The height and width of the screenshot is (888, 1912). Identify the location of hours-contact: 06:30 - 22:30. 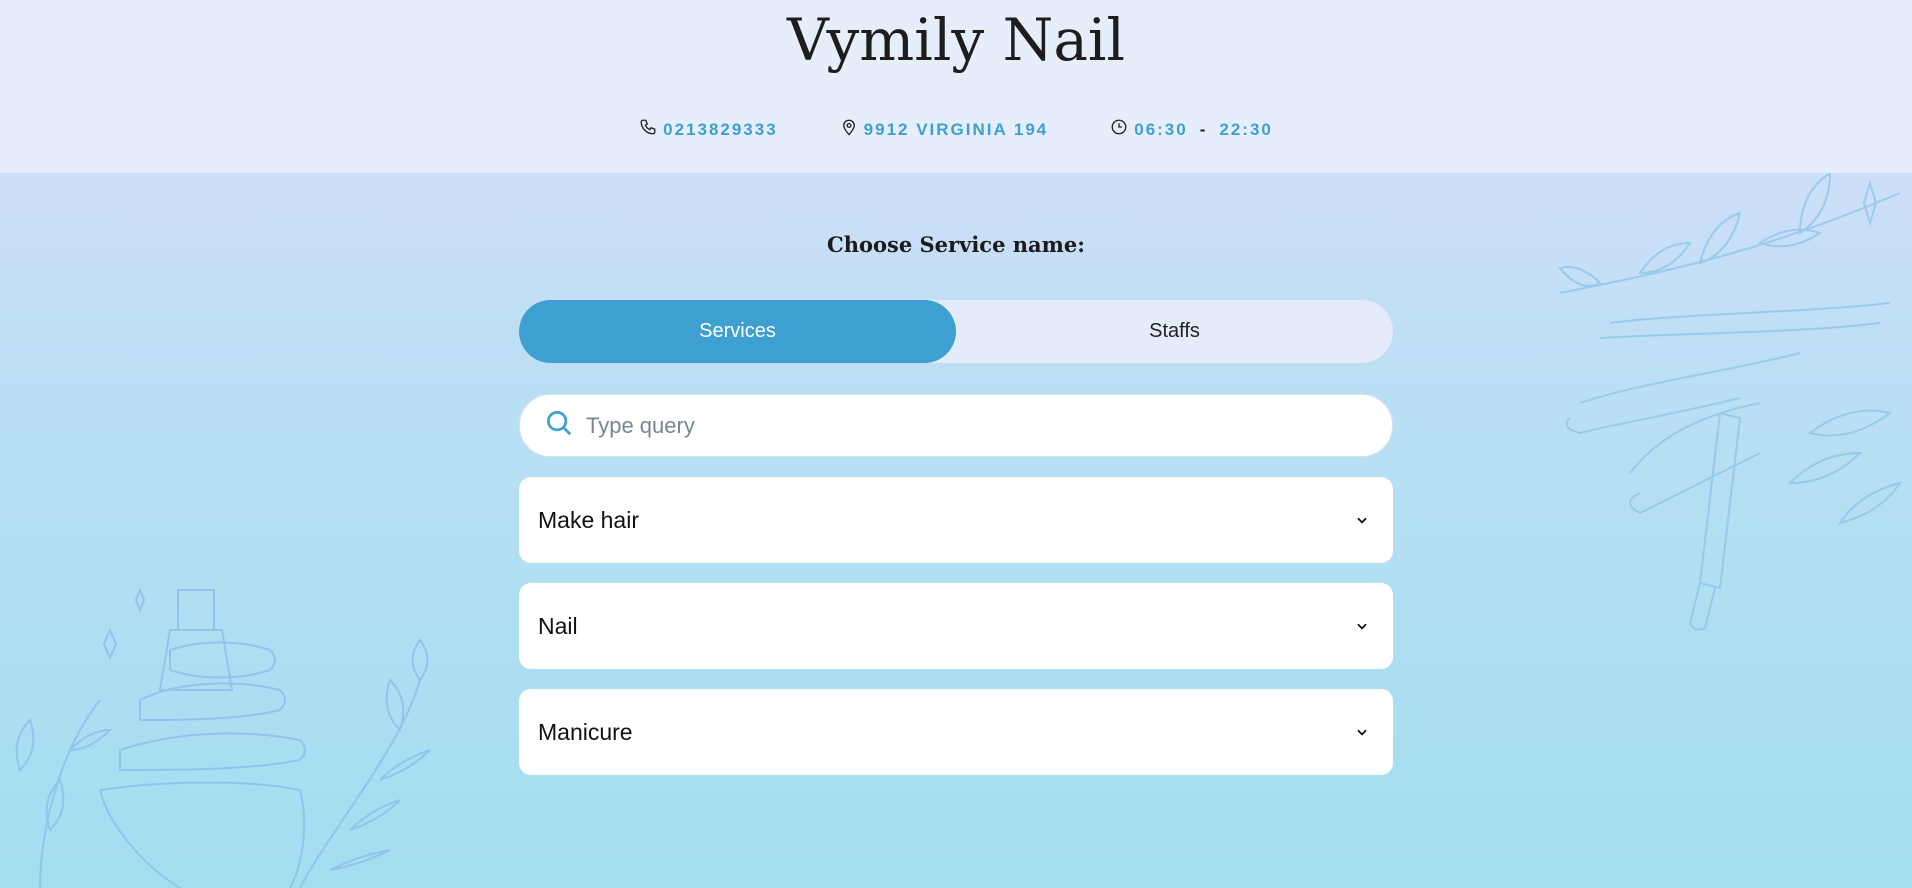
(1191, 129).